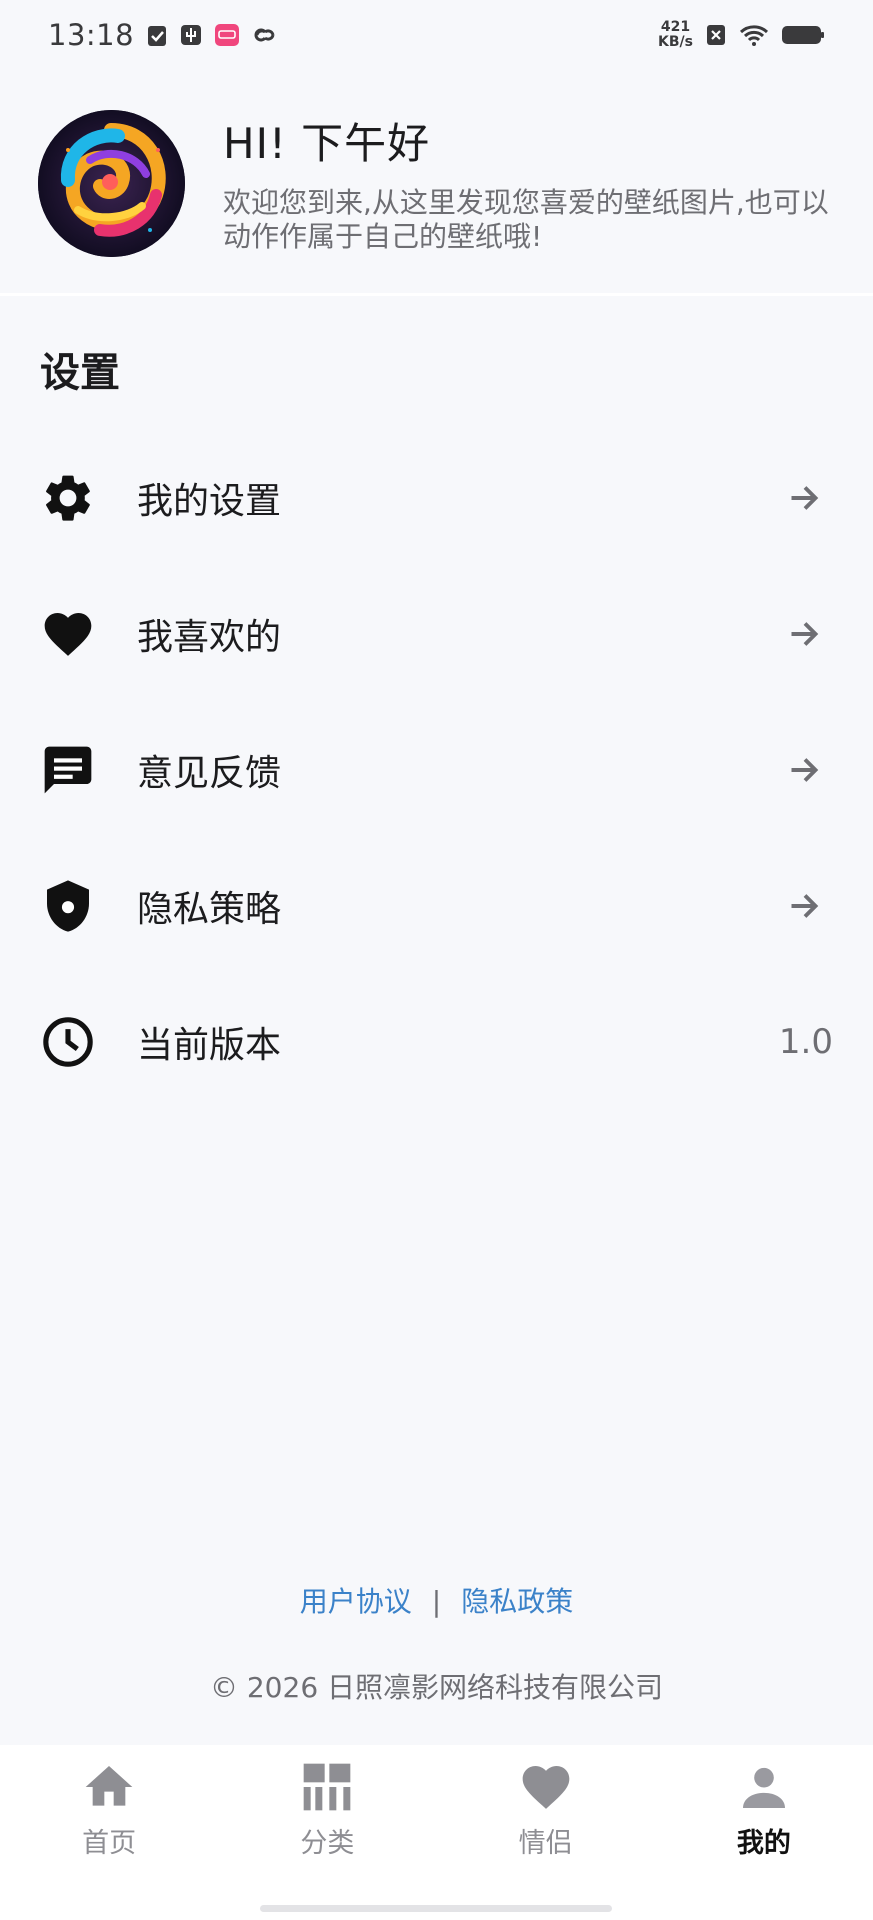 Image resolution: width=873 pixels, height=1920 pixels. Describe the element at coordinates (803, 35) in the screenshot. I see `battery-icon` at that location.